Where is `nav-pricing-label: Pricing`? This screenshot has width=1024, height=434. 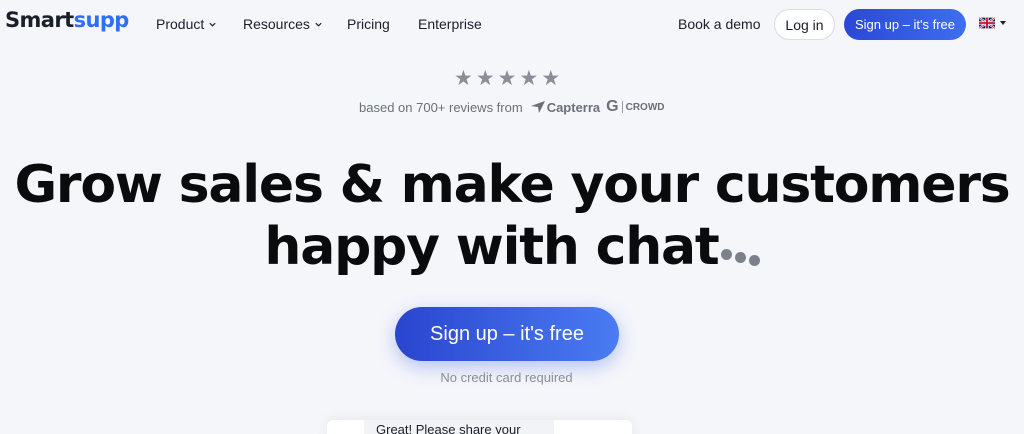 nav-pricing-label: Pricing is located at coordinates (368, 24).